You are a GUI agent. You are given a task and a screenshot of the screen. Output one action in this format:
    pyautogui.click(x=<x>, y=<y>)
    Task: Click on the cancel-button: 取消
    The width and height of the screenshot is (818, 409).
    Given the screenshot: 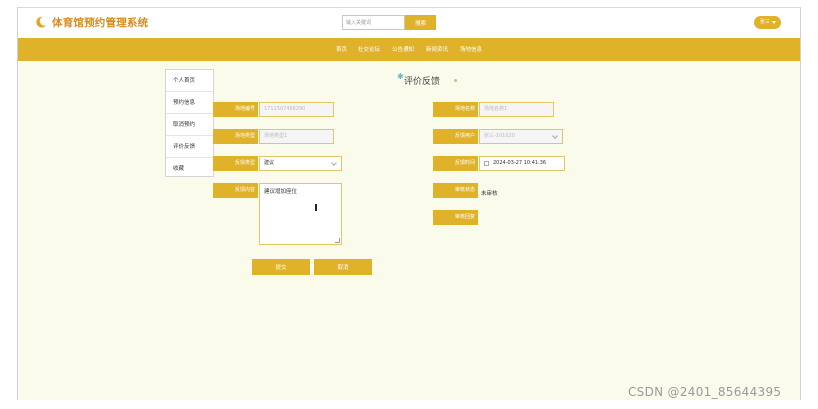 What is the action you would take?
    pyautogui.click(x=343, y=267)
    